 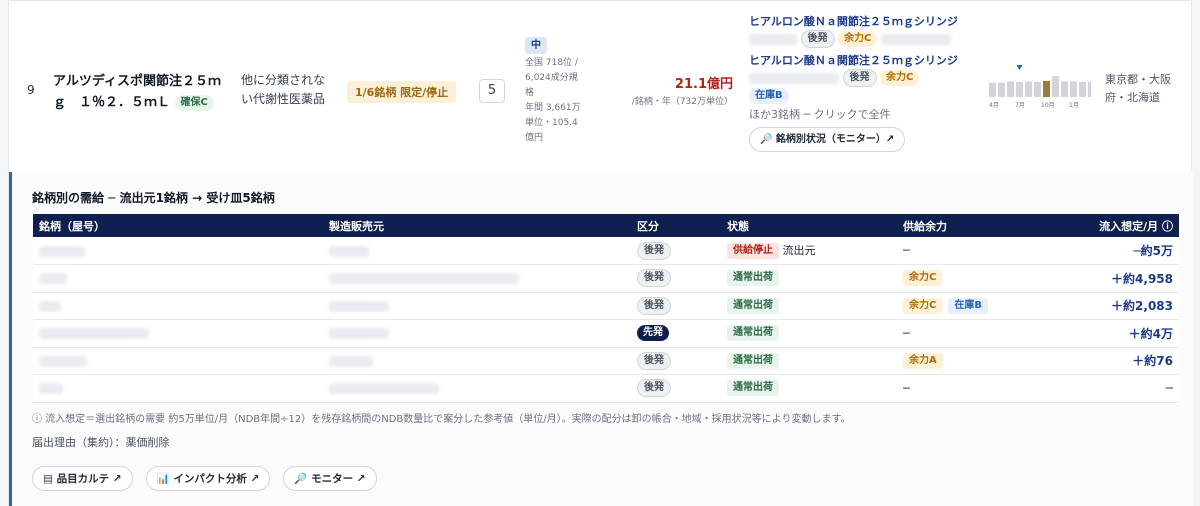 What do you see at coordinates (492, 91) in the screenshot?
I see `alt-count: 5` at bounding box center [492, 91].